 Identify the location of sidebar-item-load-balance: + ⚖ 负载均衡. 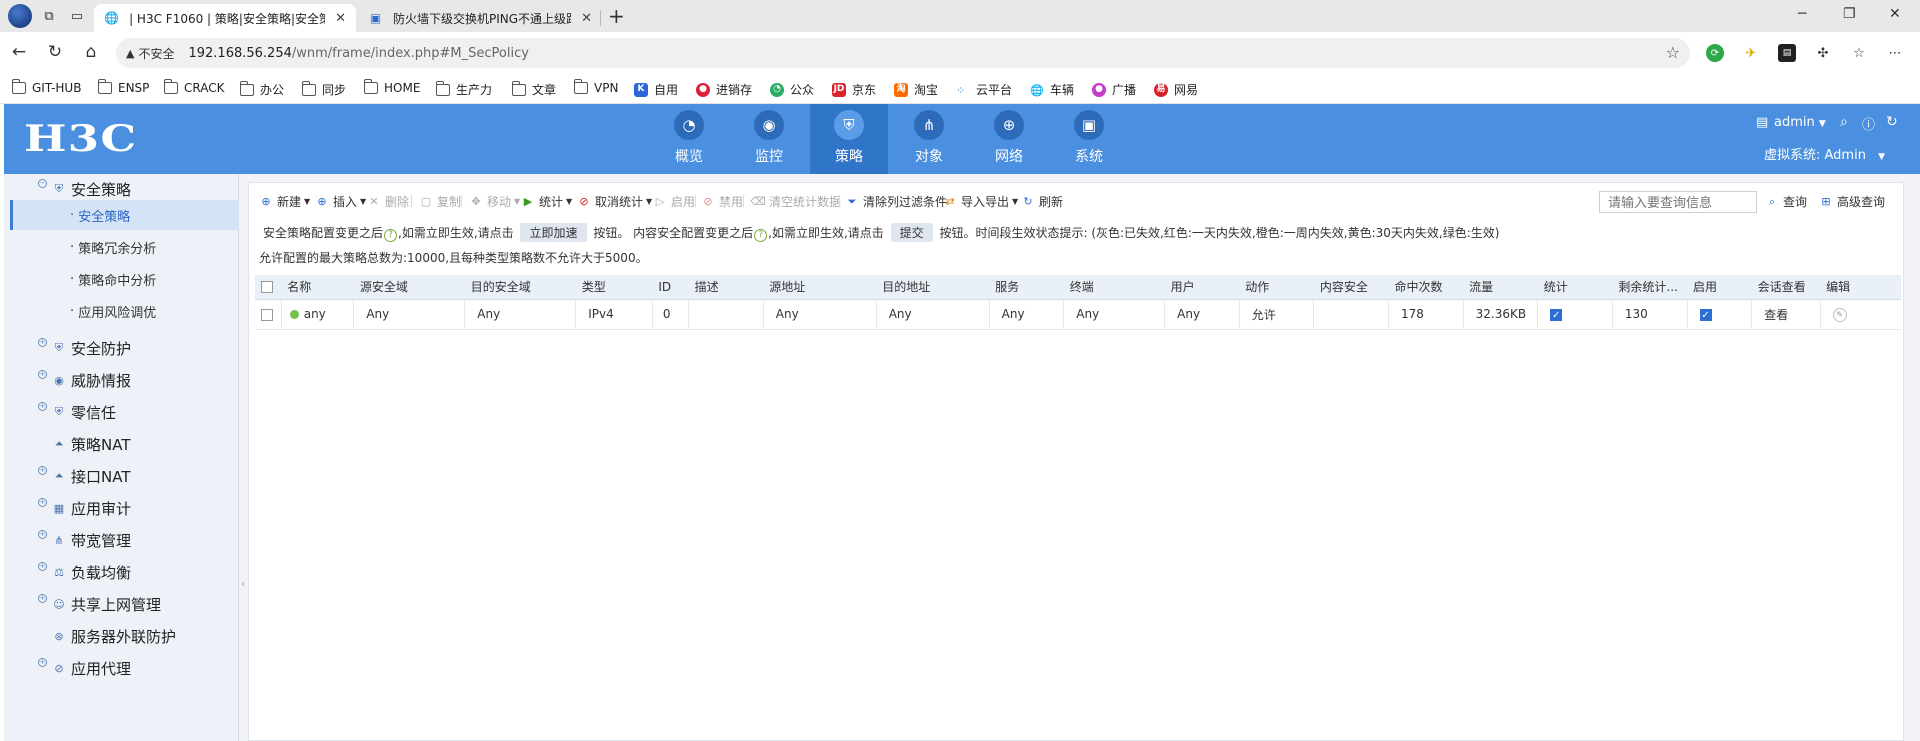
(121, 572).